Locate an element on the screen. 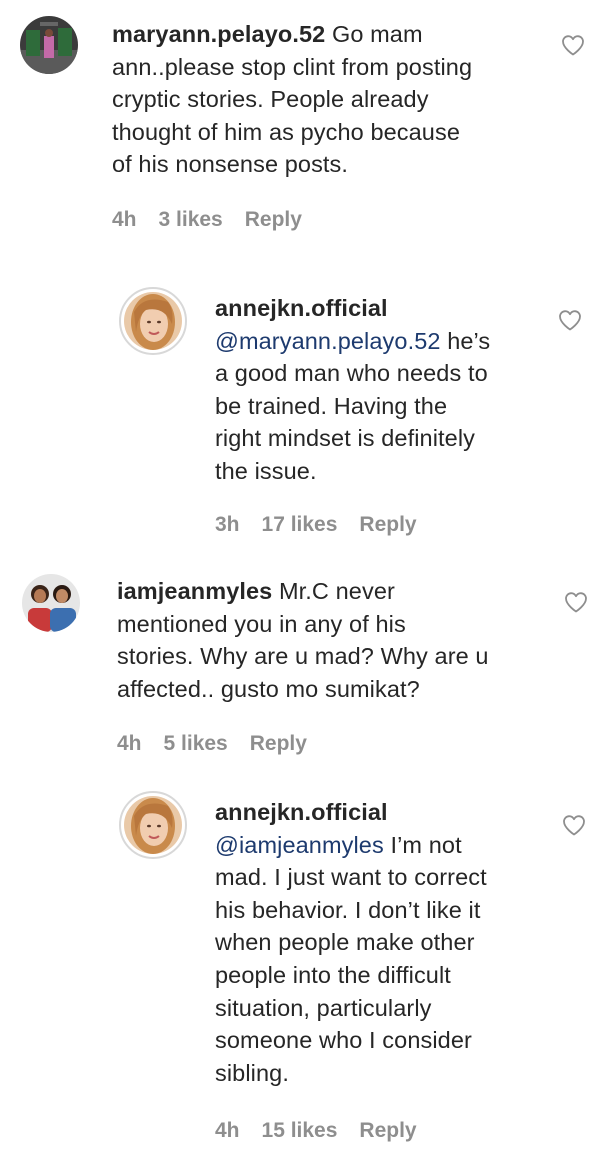 The width and height of the screenshot is (600, 1155). comment-likes: 15 likes is located at coordinates (300, 1130).